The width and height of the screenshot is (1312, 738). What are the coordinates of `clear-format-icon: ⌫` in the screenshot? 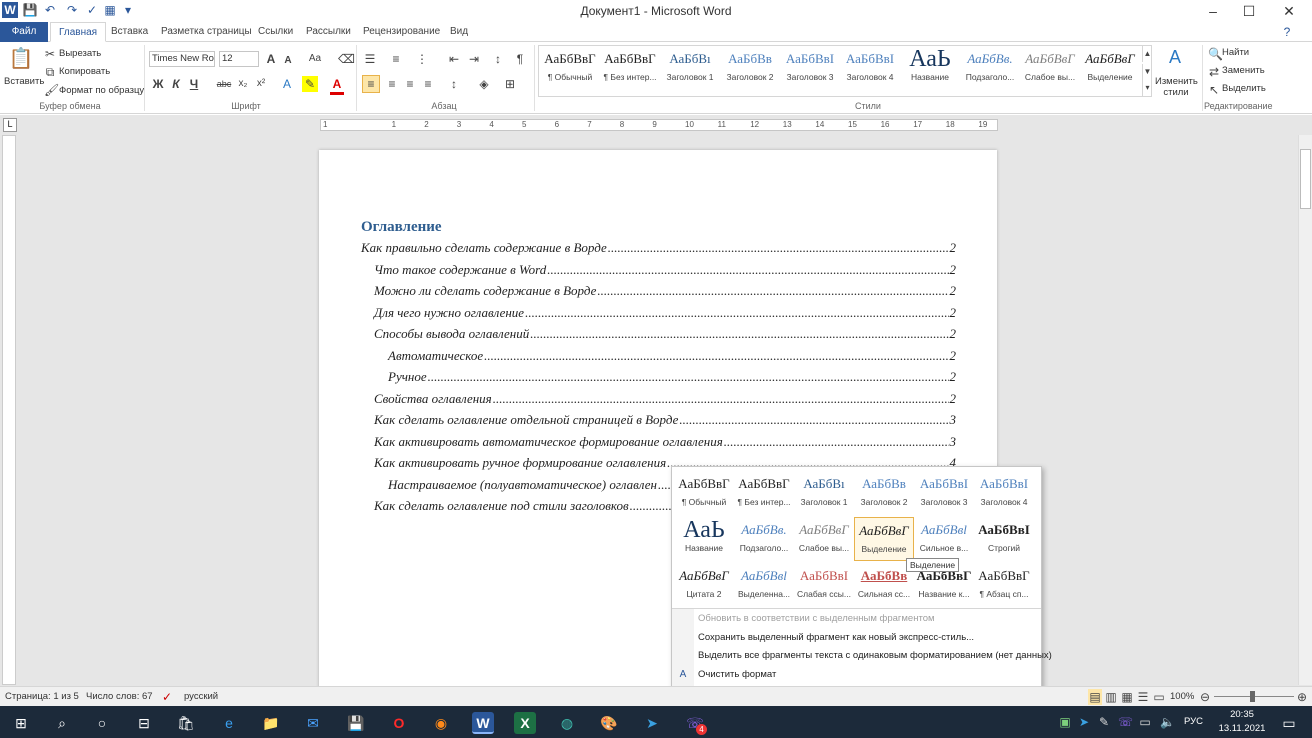 It's located at (346, 59).